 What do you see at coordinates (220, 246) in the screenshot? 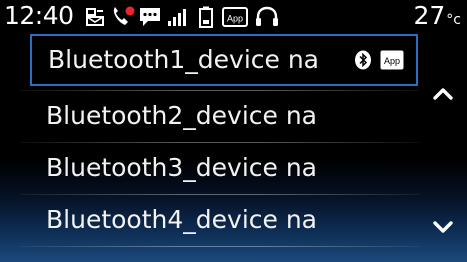
I see `list-divider` at bounding box center [220, 246].